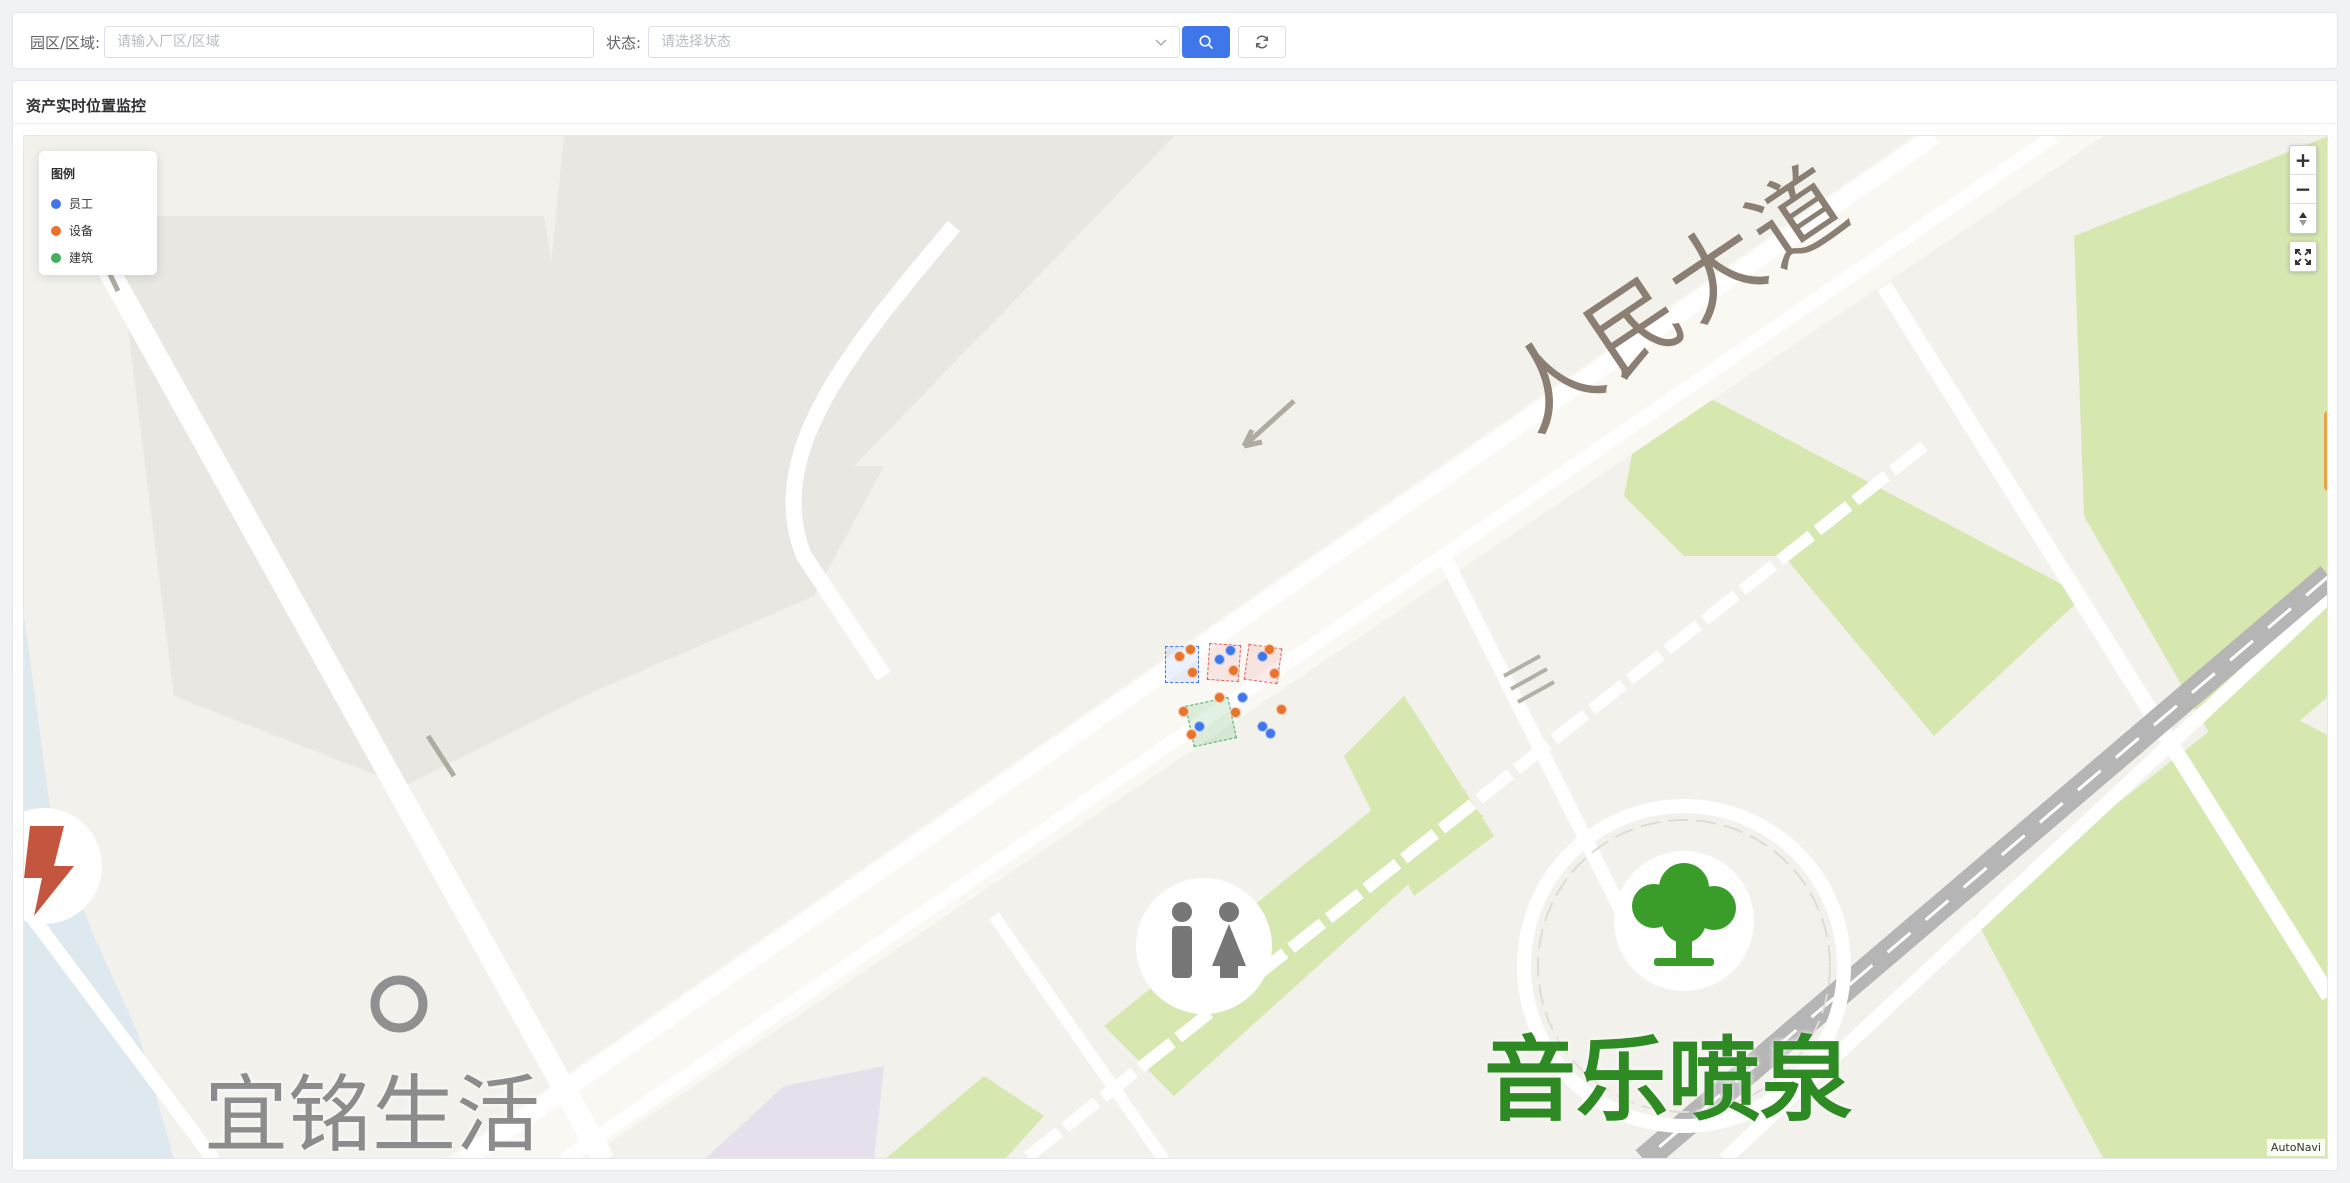  What do you see at coordinates (98, 257) in the screenshot?
I see `legend-item-building: 建筑` at bounding box center [98, 257].